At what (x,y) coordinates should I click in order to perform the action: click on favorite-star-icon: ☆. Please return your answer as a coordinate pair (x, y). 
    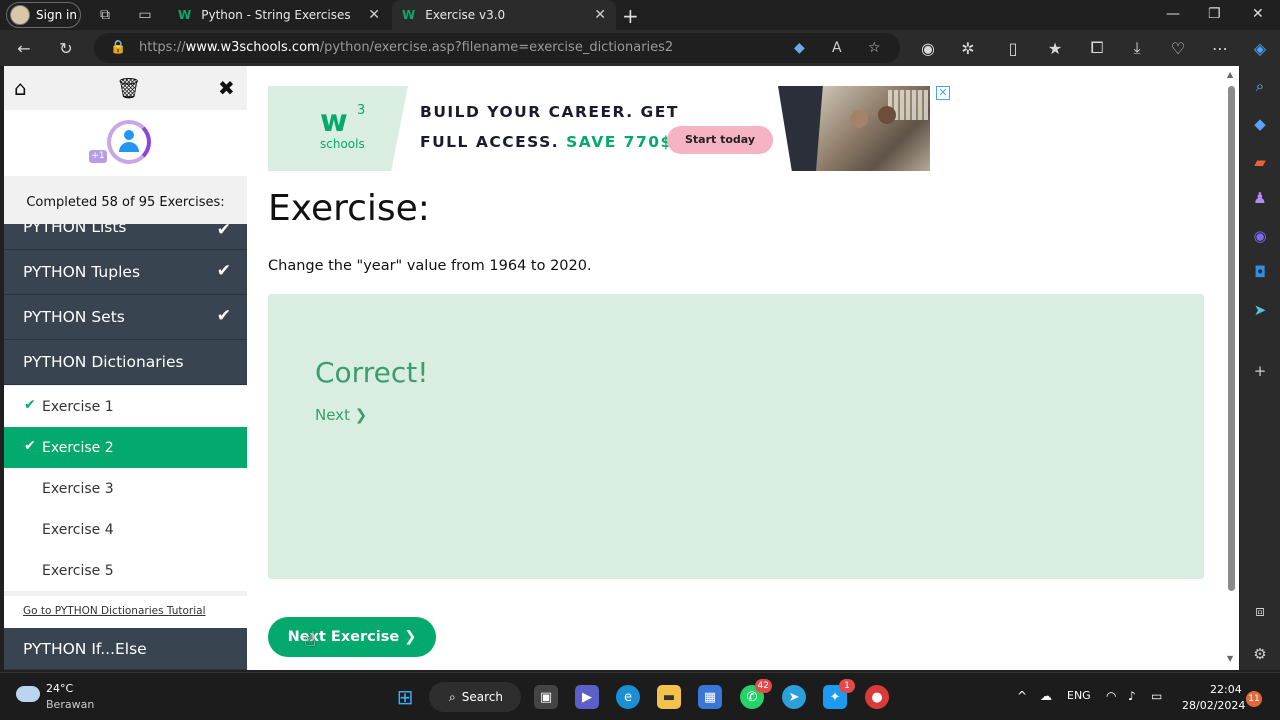
    Looking at the image, I should click on (874, 48).